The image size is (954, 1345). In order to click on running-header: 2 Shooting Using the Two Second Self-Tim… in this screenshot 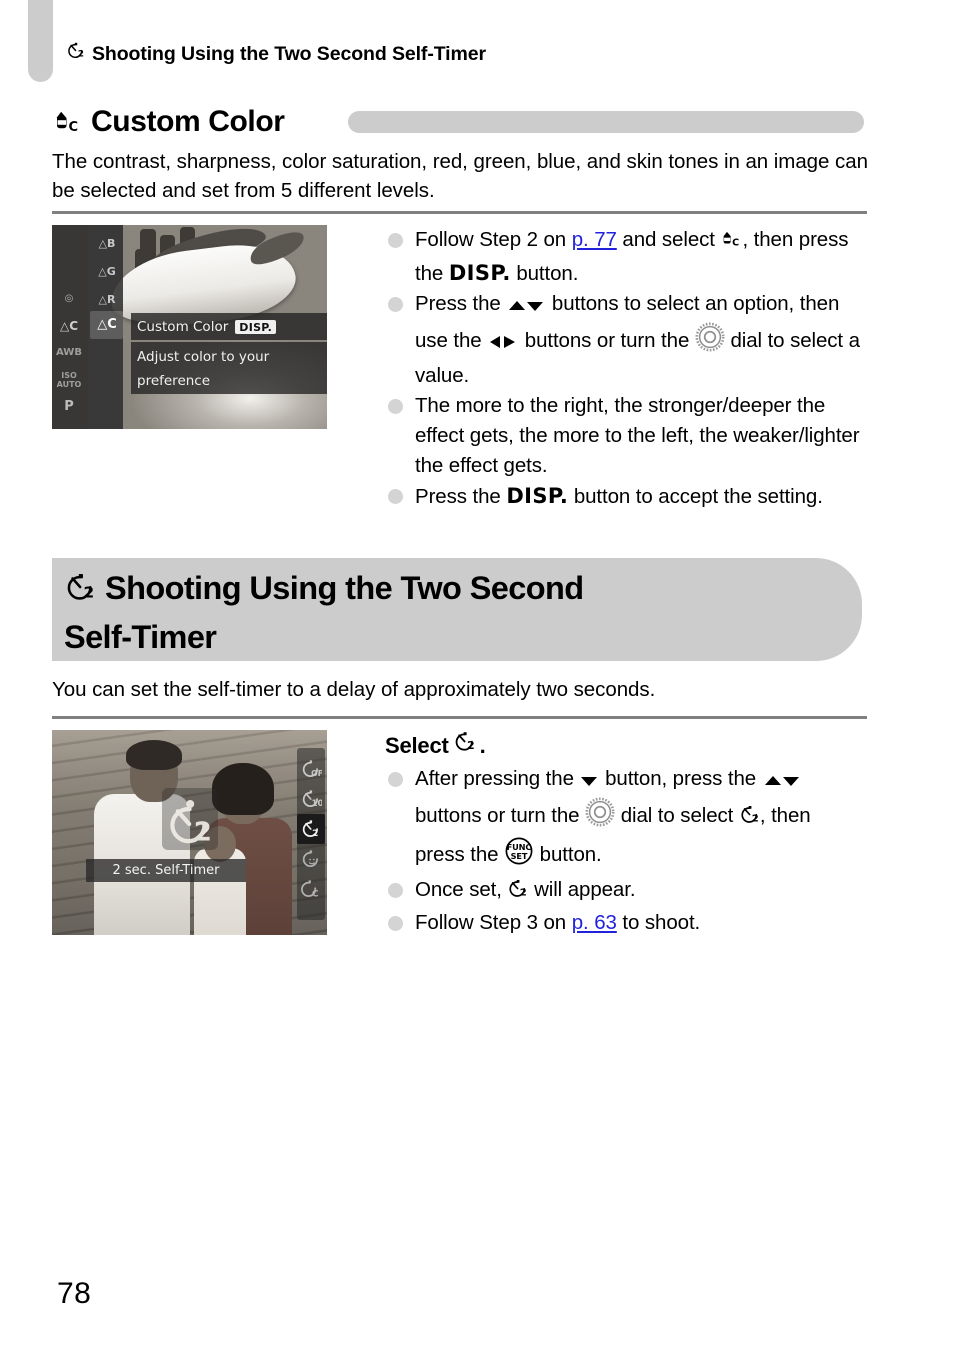, I will do `click(276, 53)`.